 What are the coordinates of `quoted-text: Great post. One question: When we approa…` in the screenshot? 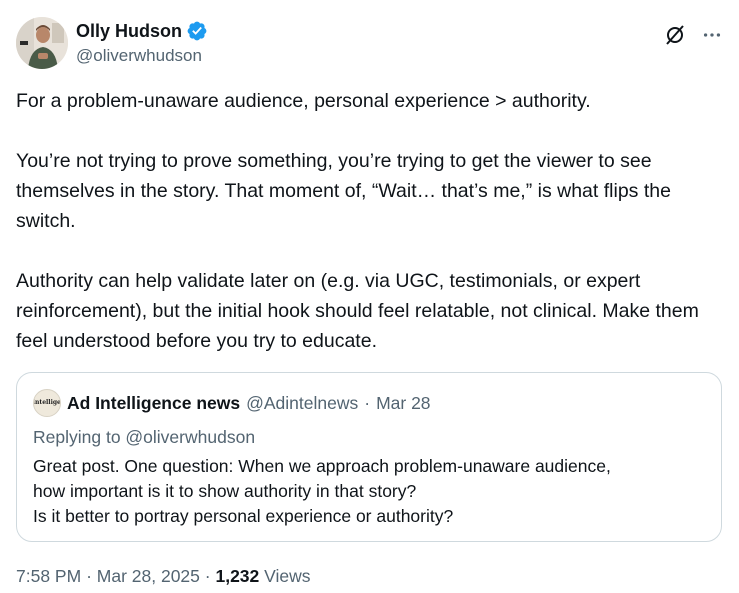 It's located at (368, 491).